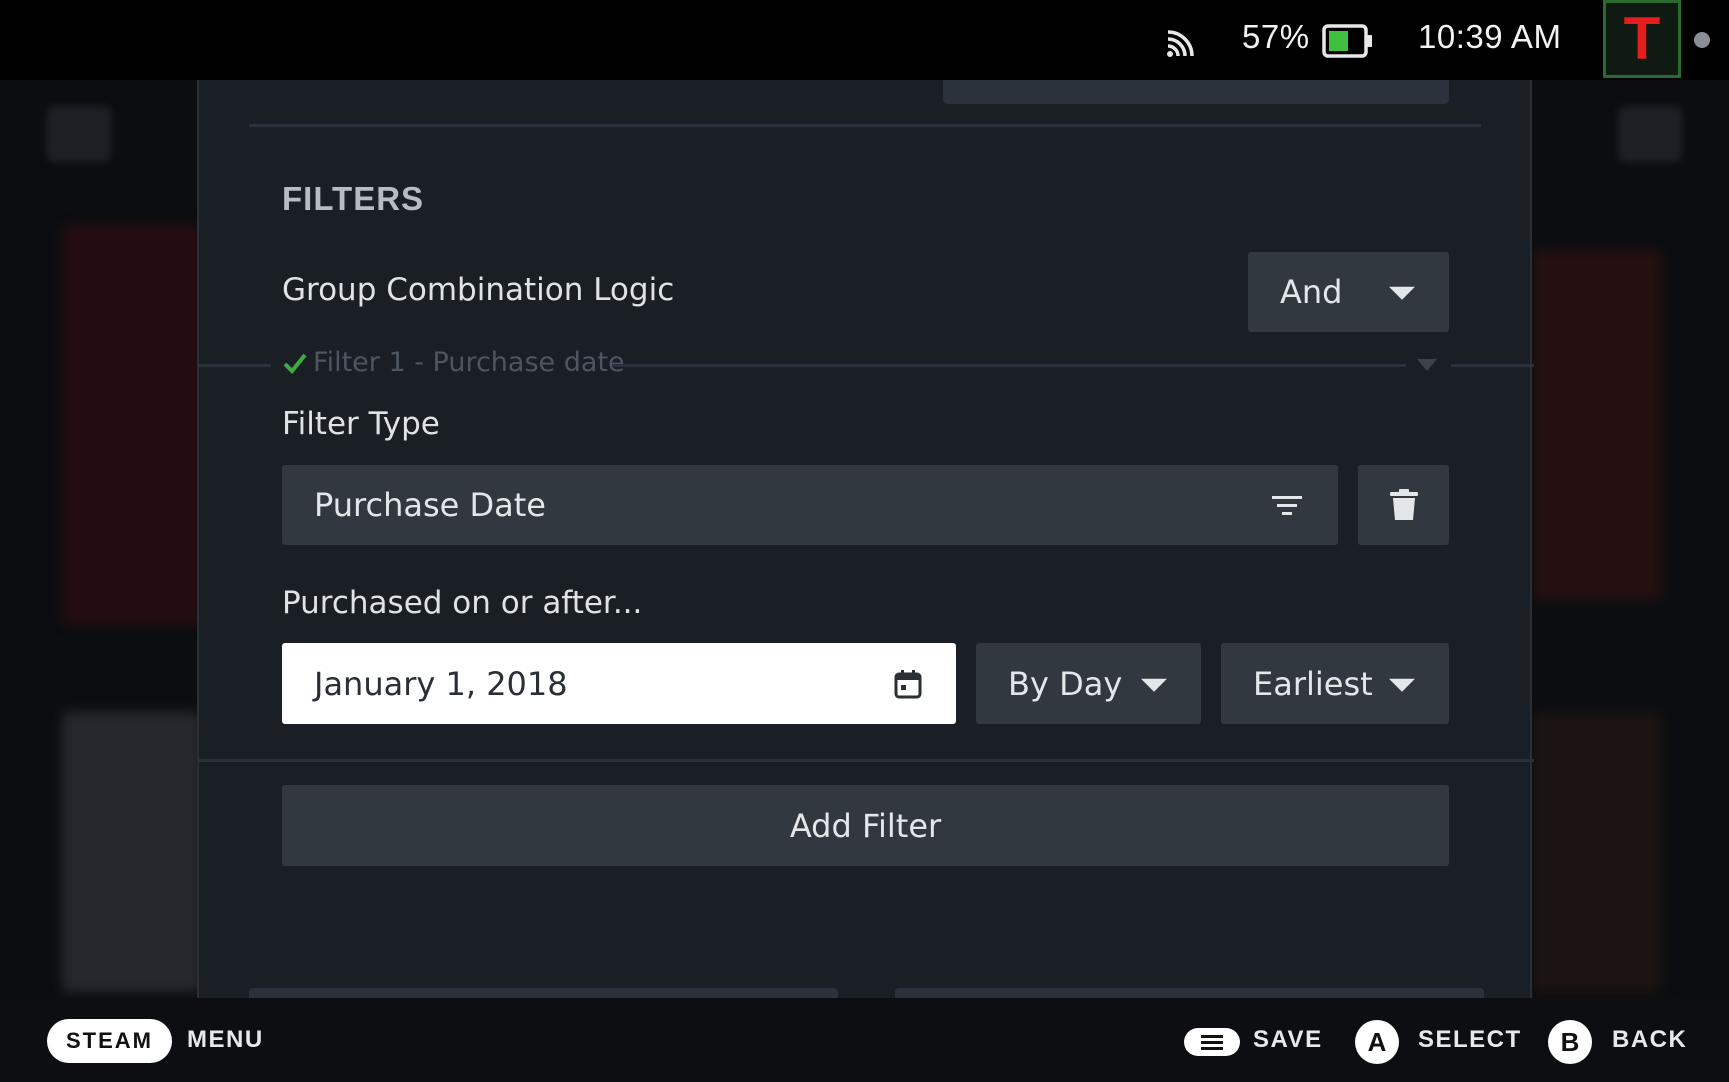 This screenshot has width=1729, height=1082. I want to click on trash-icon, so click(1403, 504).